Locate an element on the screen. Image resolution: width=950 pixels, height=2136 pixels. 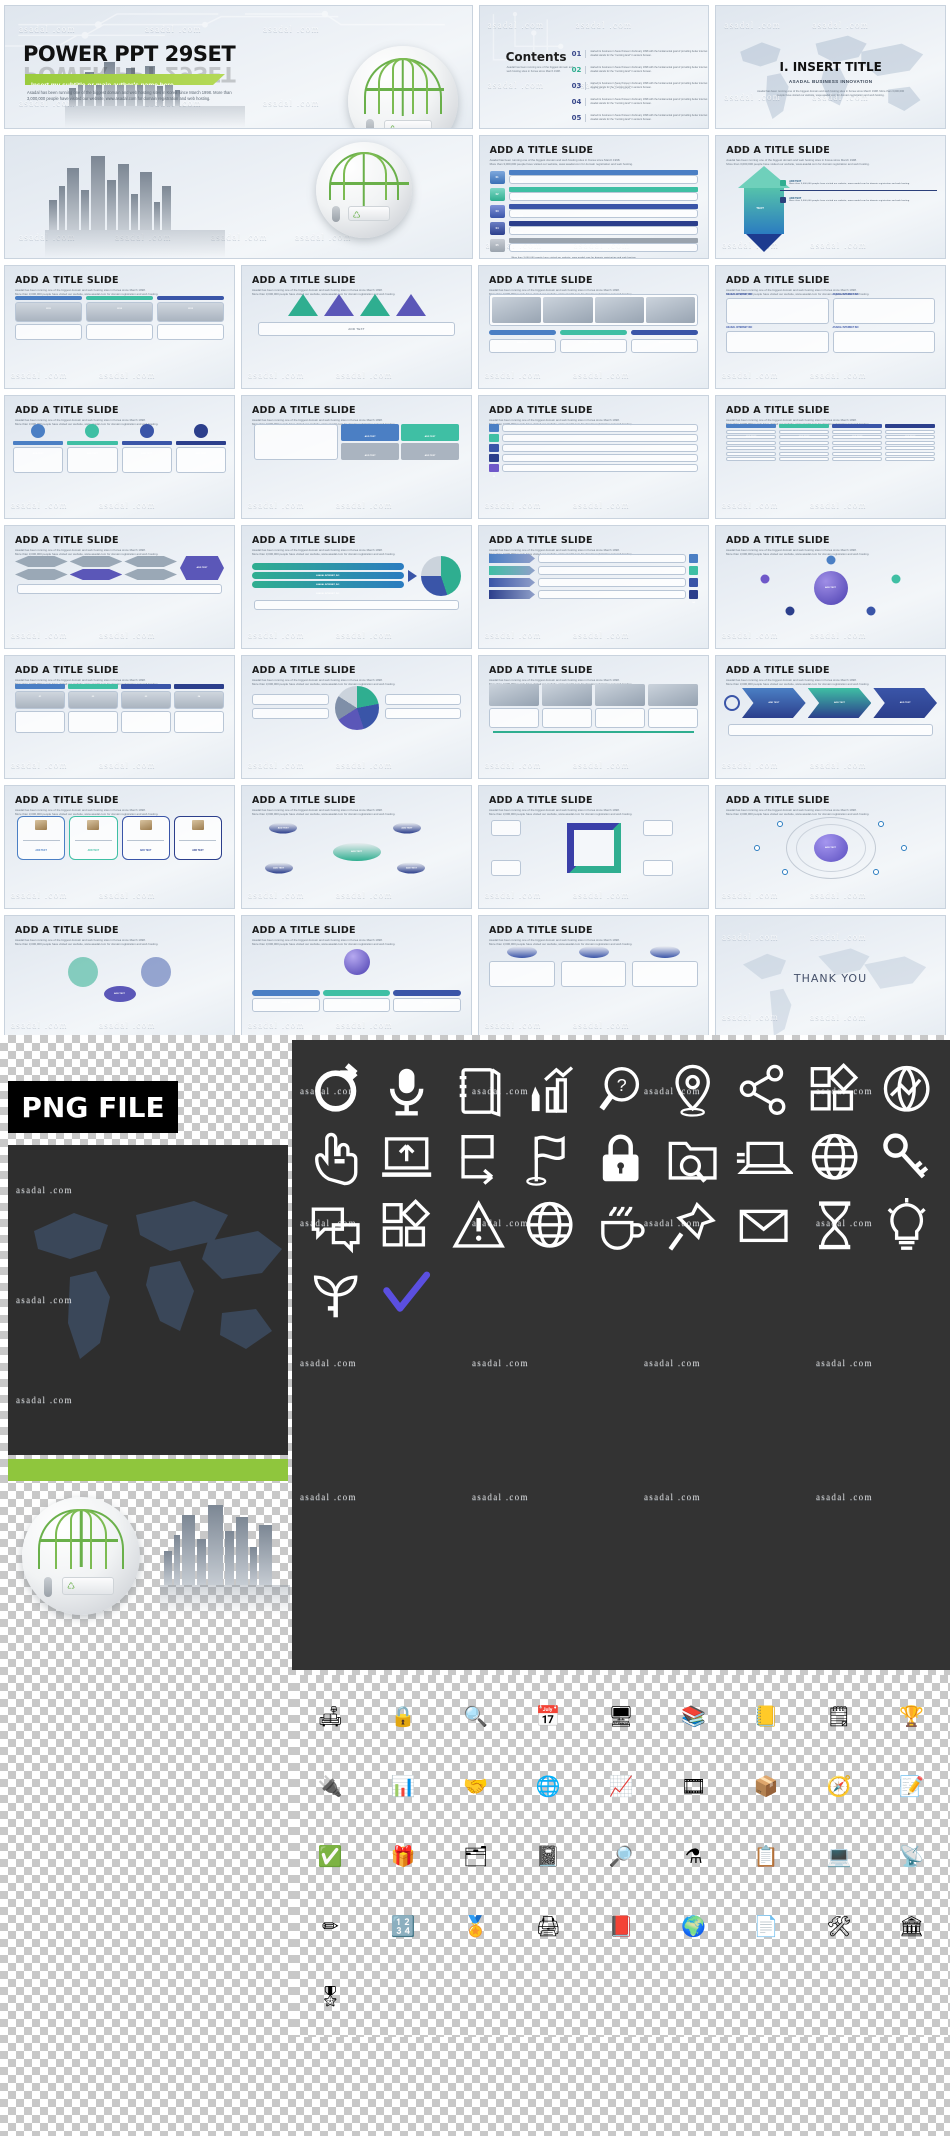
pencil-icon: ✏ is located at coordinates (330, 1926).